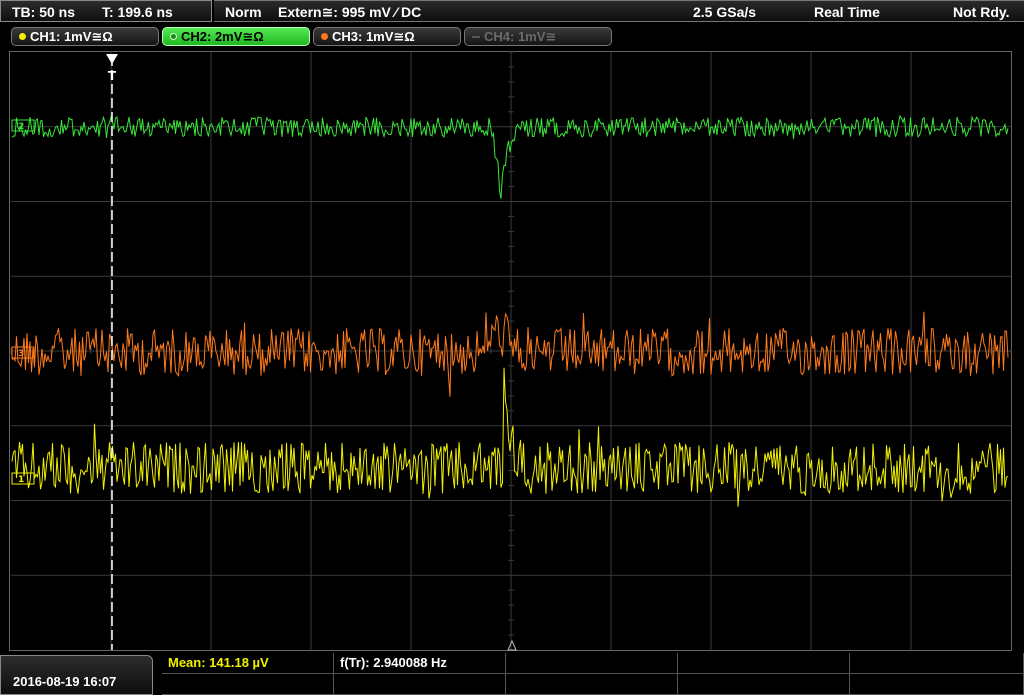 Image resolution: width=1024 pixels, height=695 pixels. What do you see at coordinates (112, 76) in the screenshot?
I see `trigger-marker-label: T` at bounding box center [112, 76].